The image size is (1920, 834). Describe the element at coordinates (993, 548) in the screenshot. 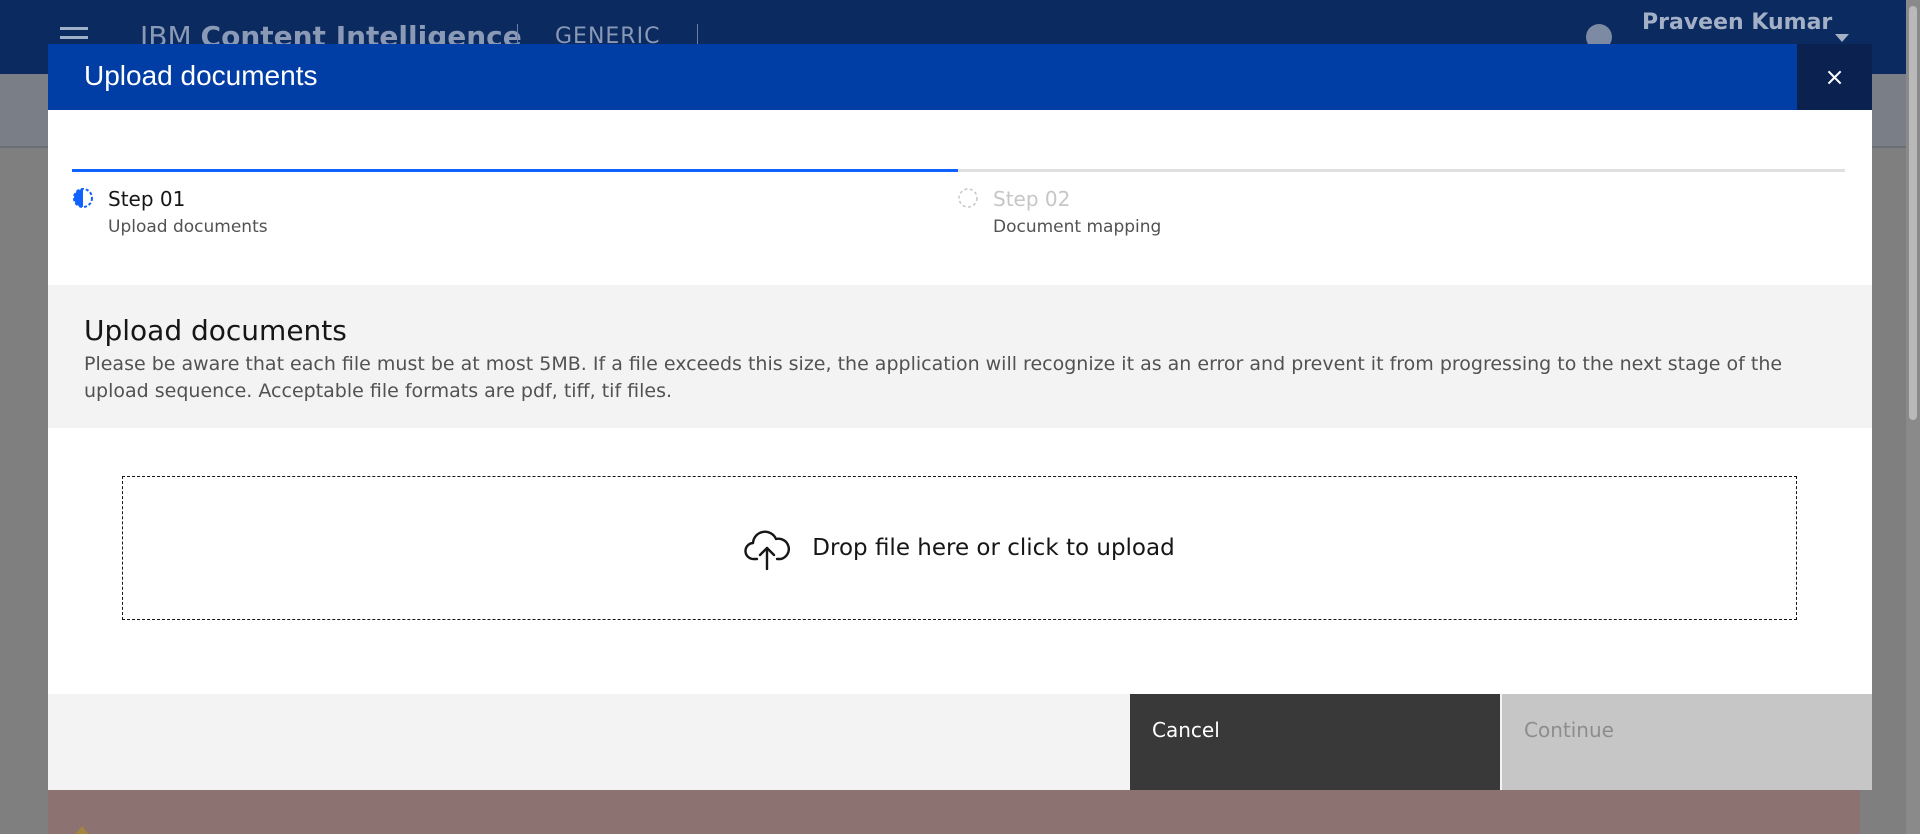

I see `dropzone-label: Drop file here or click to upload` at that location.